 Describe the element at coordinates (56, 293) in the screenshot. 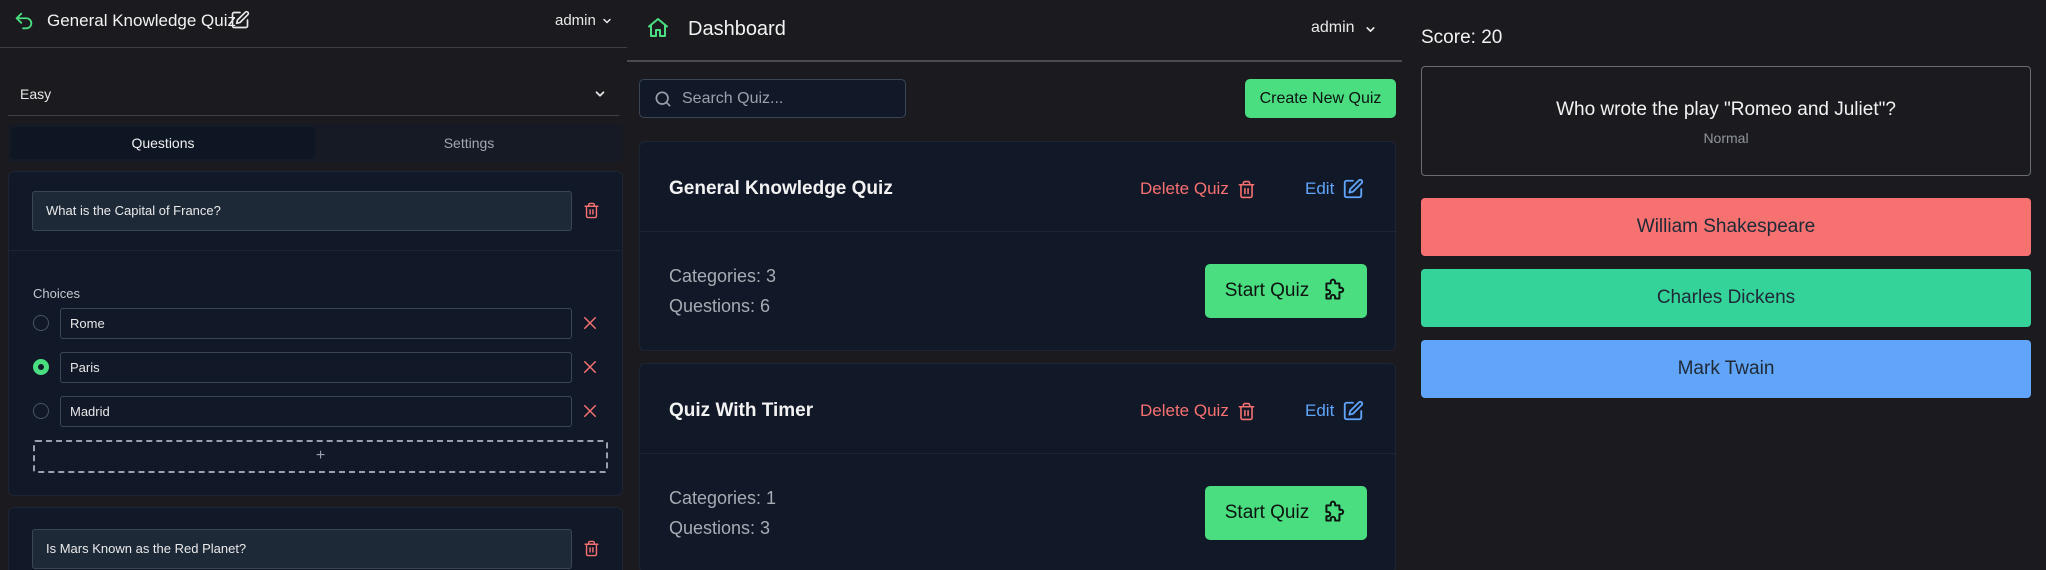

I see `choices-label: Choices` at that location.